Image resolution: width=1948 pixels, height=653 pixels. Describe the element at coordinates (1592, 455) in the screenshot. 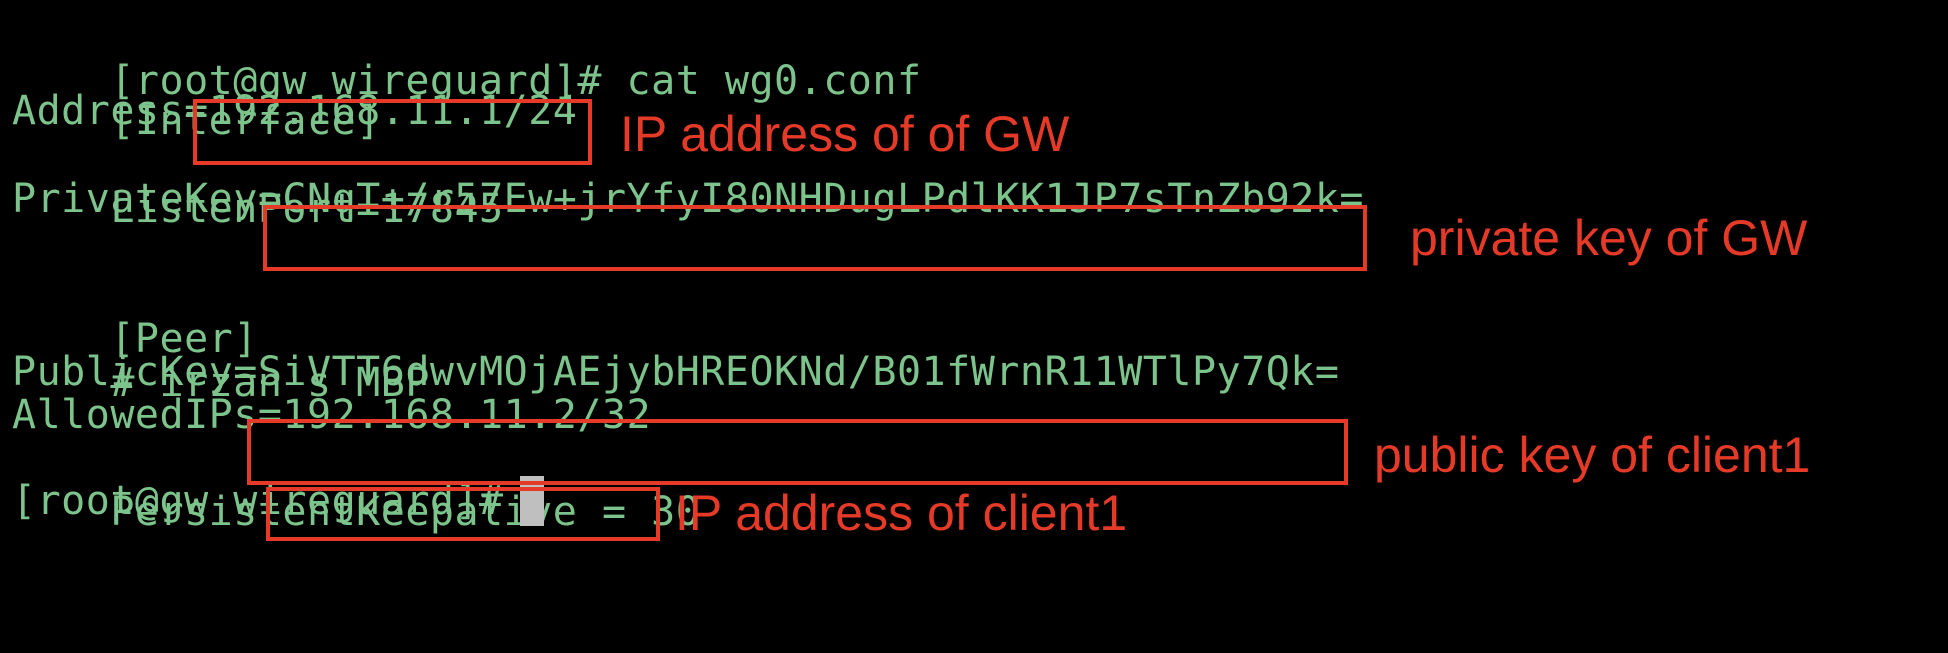

I see `annotation-client-public-key: public key of client1` at that location.